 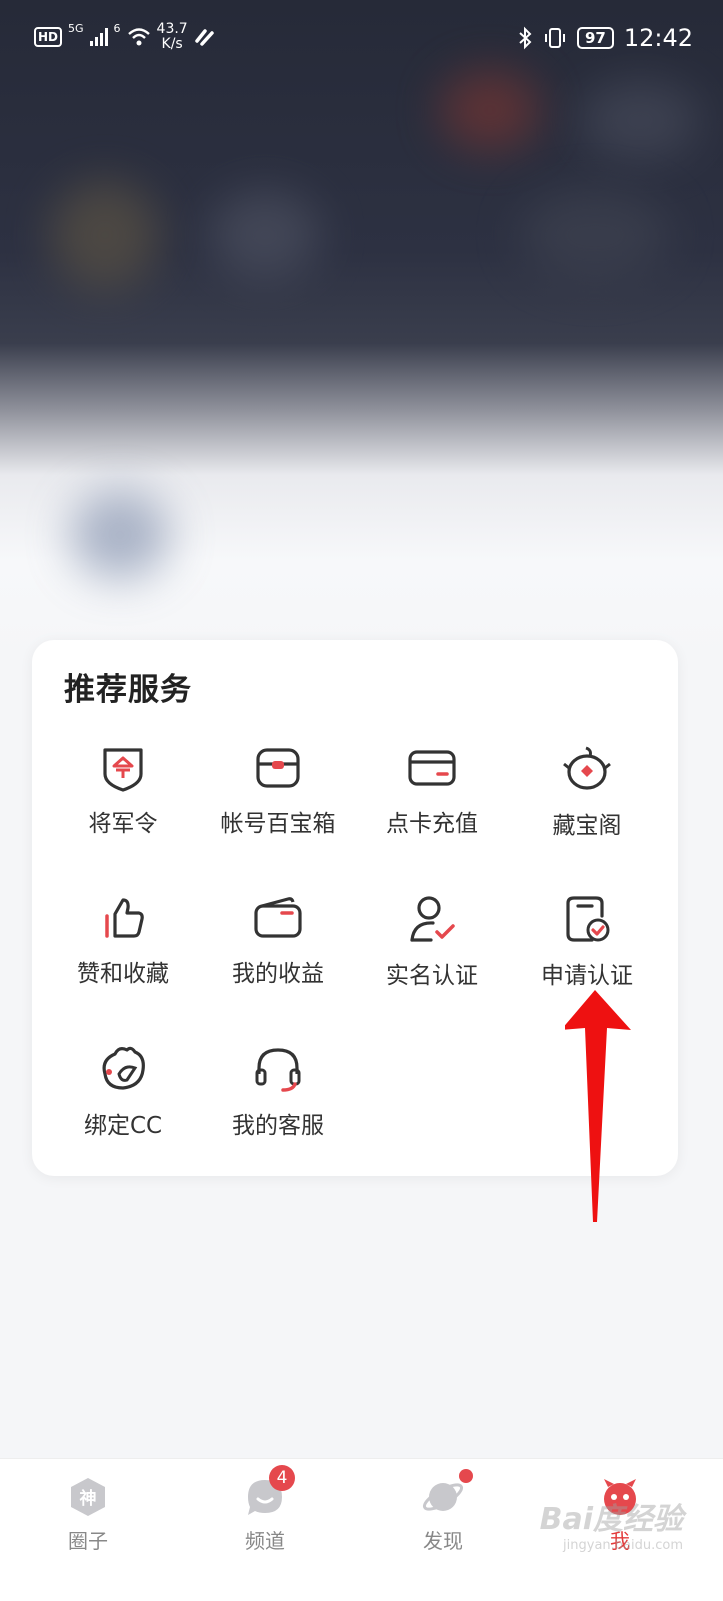 What do you see at coordinates (278, 974) in the screenshot?
I see `service-label: 我的收益` at bounding box center [278, 974].